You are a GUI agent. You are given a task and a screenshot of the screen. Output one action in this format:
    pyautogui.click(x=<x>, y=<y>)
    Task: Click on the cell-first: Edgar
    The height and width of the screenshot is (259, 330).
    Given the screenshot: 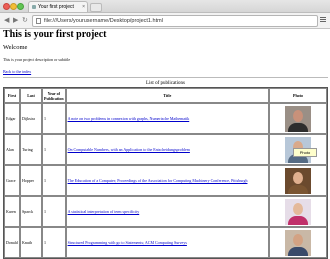 What is the action you would take?
    pyautogui.click(x=12, y=118)
    